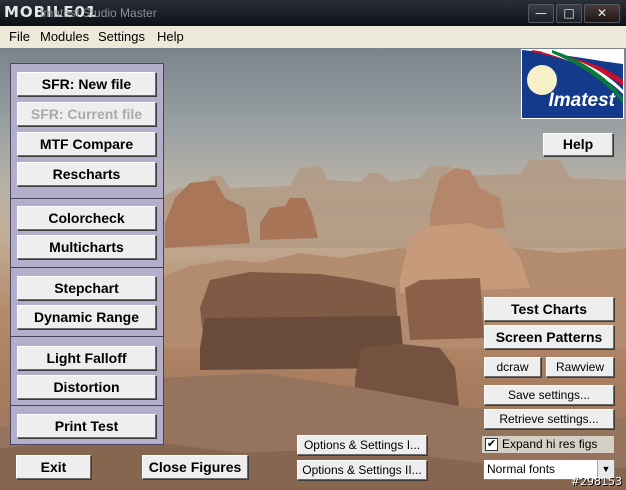 The width and height of the screenshot is (626, 490). Describe the element at coordinates (572, 84) in the screenshot. I see `imatest-logo: Imatest` at that location.